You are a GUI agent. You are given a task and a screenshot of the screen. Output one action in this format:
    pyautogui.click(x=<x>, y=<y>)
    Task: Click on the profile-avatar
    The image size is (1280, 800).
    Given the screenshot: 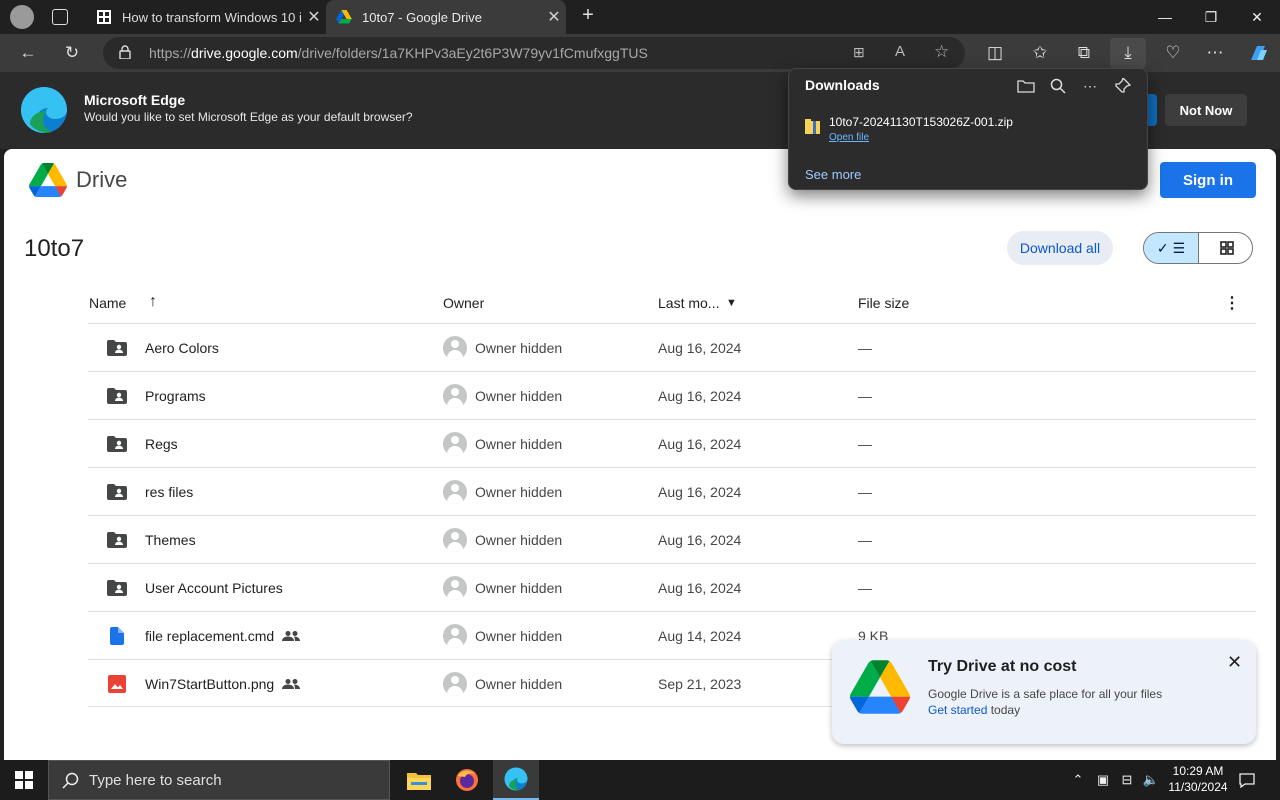 What is the action you would take?
    pyautogui.click(x=22, y=17)
    